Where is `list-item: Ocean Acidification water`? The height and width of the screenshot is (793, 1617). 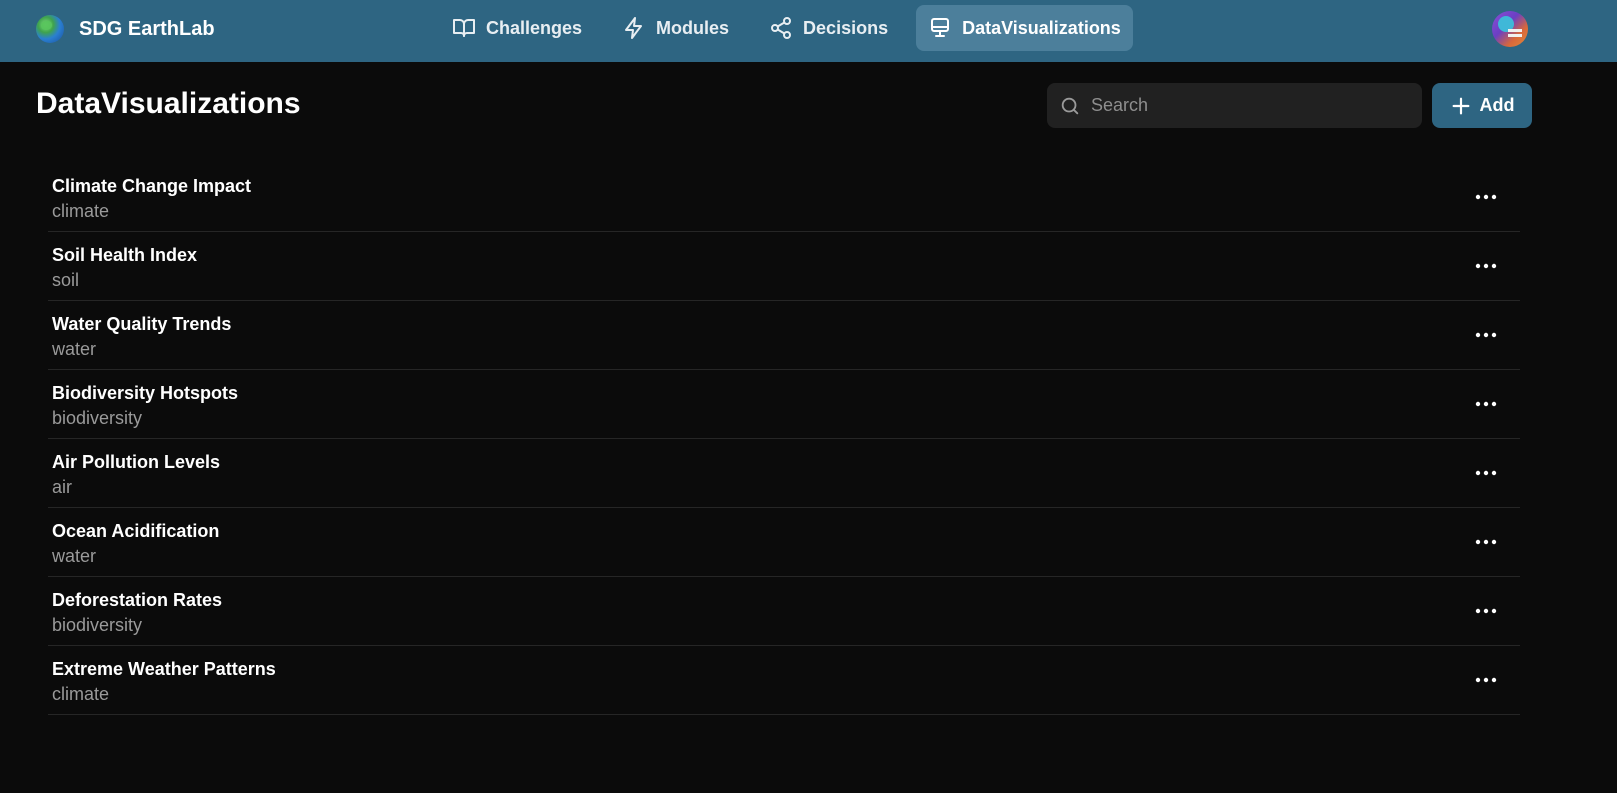
list-item: Ocean Acidification water is located at coordinates (784, 542).